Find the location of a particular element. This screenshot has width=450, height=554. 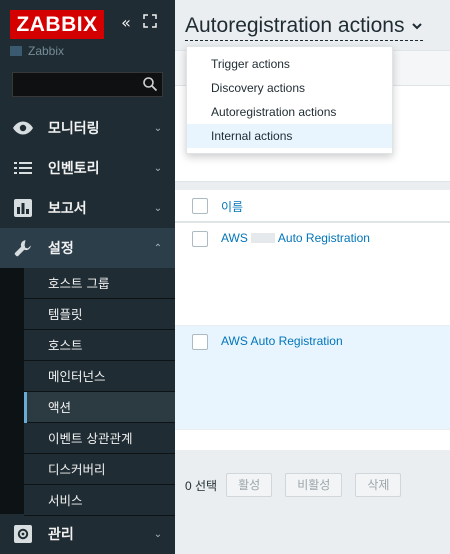

search-box is located at coordinates (87, 84).